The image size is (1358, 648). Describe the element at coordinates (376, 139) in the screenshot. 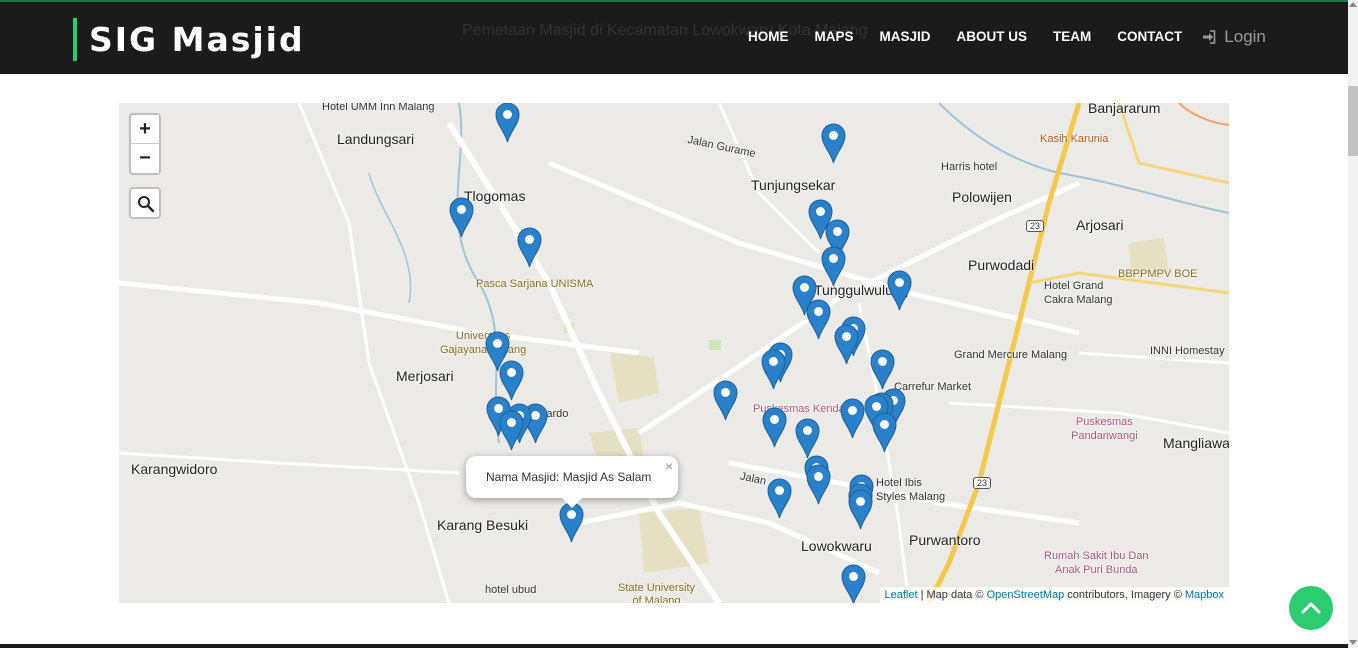

I see `map-label: Landungsari` at that location.